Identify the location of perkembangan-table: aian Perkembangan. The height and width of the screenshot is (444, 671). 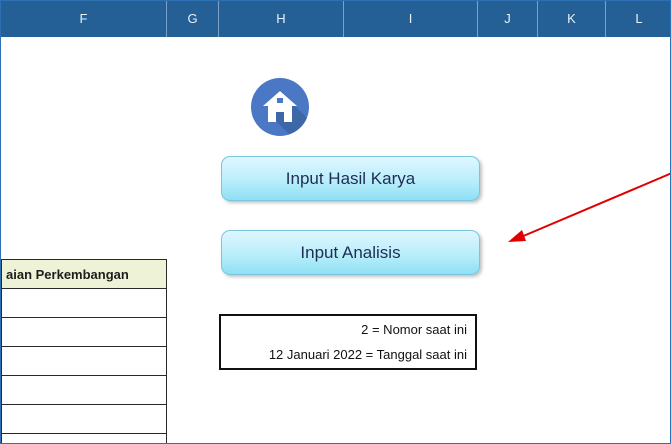
(84, 351).